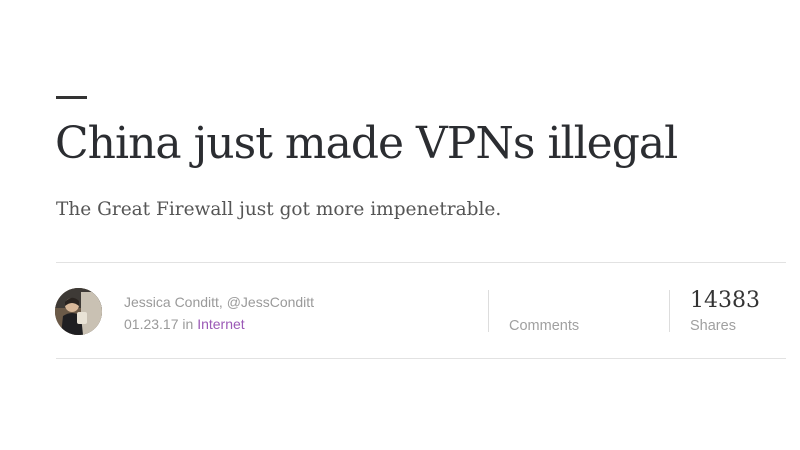  What do you see at coordinates (421, 262) in the screenshot?
I see `byline-top-divider` at bounding box center [421, 262].